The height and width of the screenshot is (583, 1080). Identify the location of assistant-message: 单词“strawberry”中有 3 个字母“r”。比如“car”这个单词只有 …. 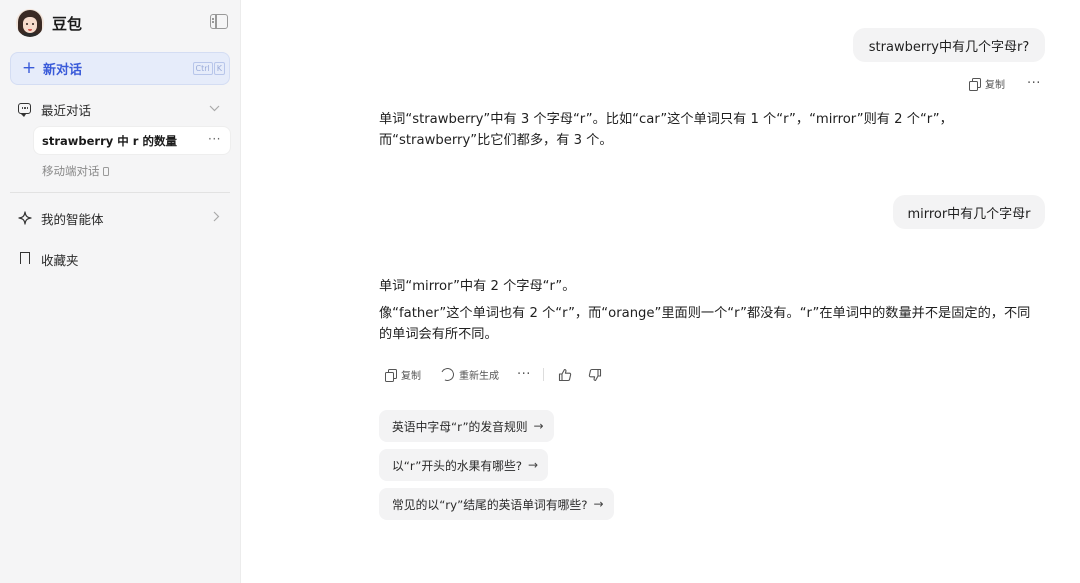
(710, 130).